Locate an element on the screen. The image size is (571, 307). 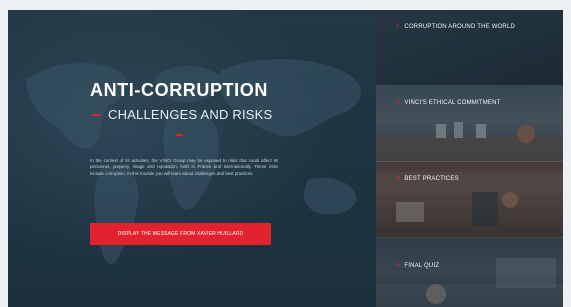
menu-item-number: 3. is located at coordinates (399, 179).